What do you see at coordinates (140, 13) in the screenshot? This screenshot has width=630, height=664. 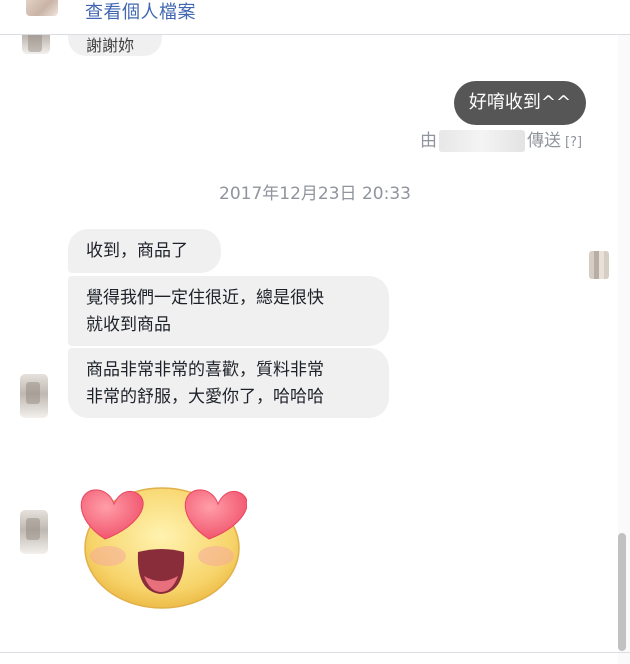 I see `view-profile-link: 查看個人檔案` at bounding box center [140, 13].